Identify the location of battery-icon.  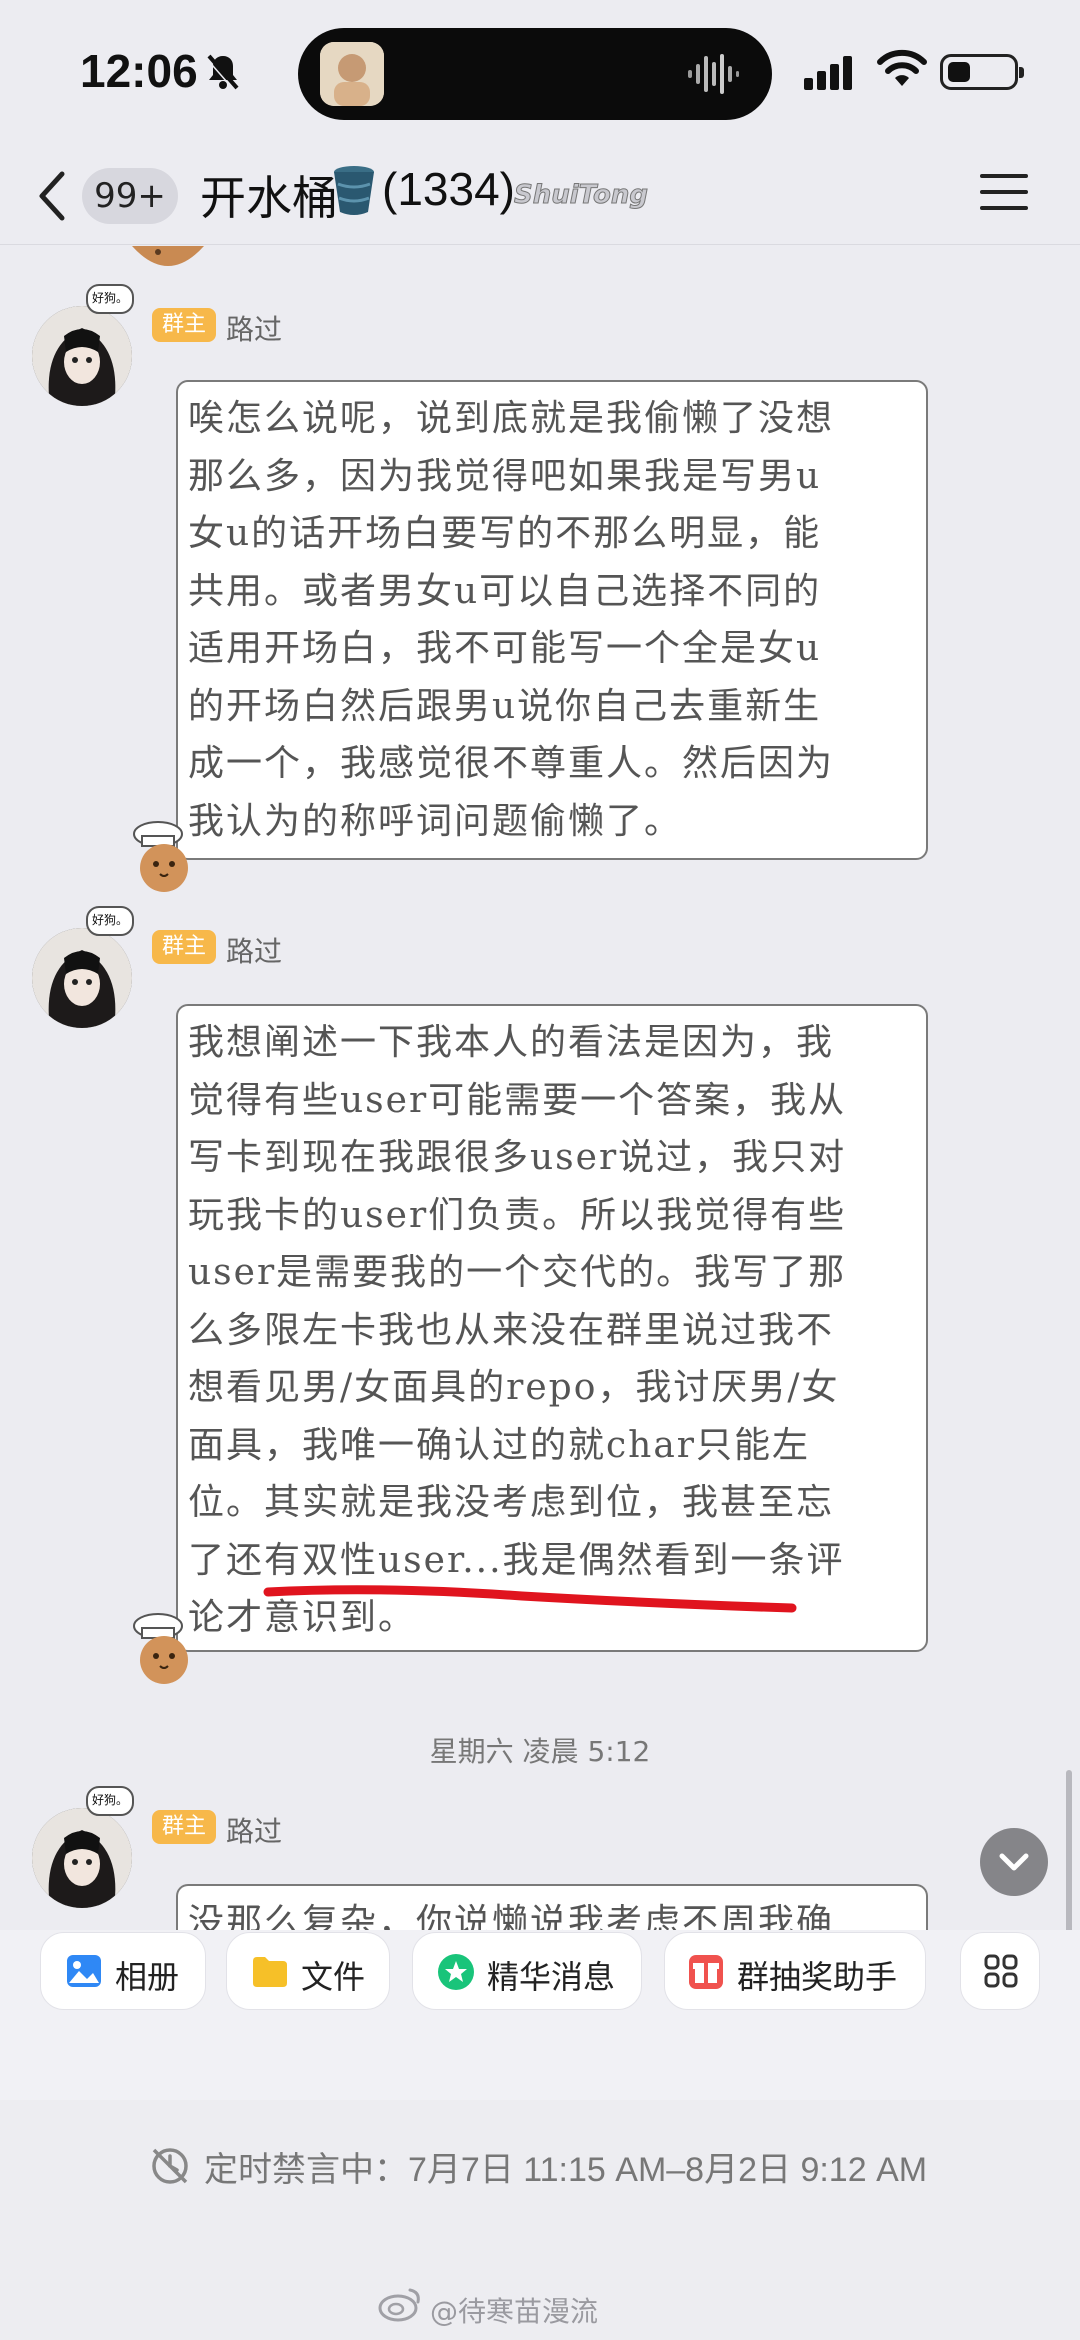
(982, 72).